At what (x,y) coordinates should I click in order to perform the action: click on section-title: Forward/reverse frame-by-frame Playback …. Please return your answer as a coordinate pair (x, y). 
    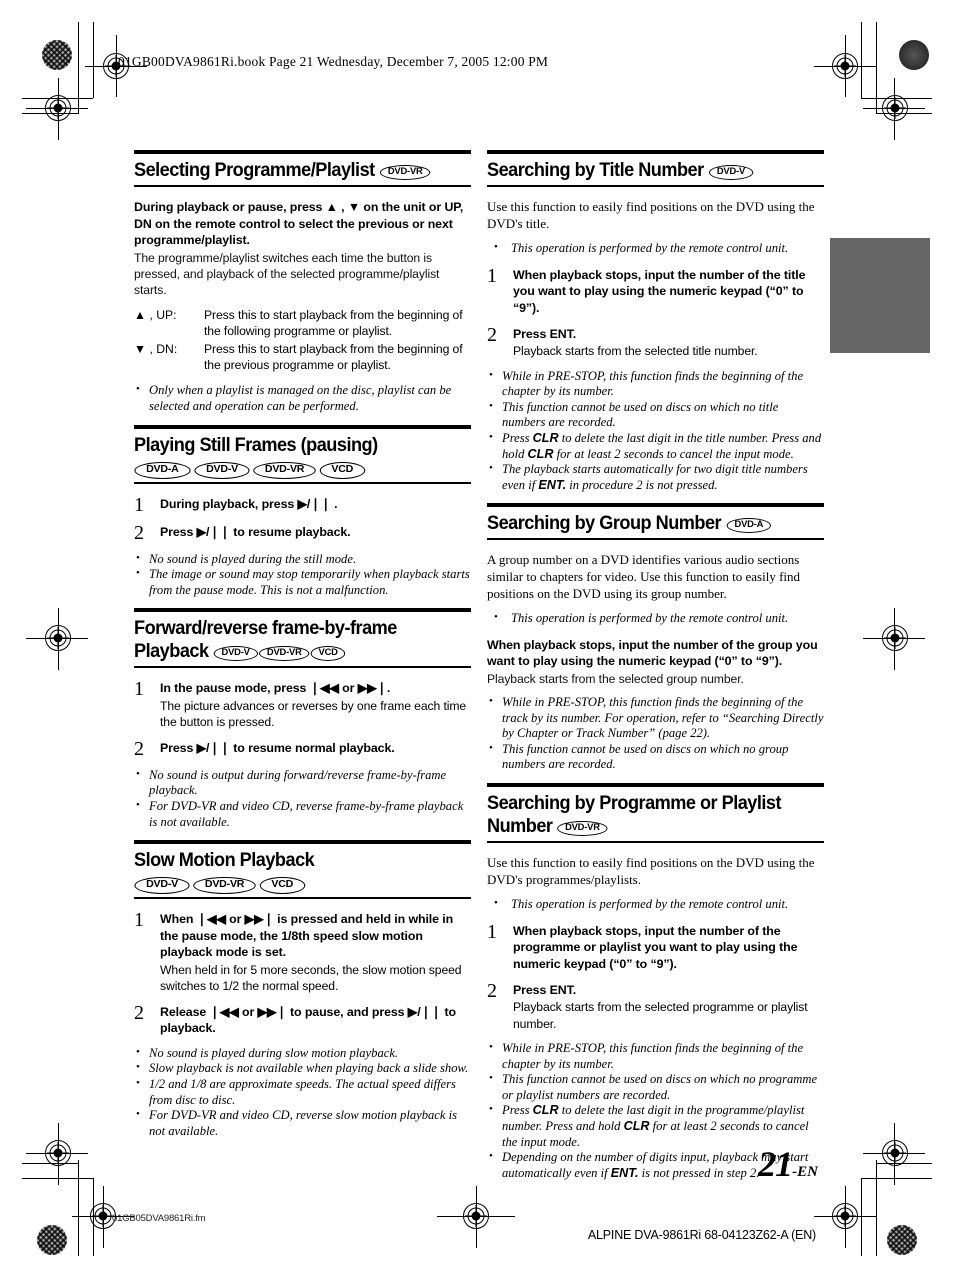
    Looking at the image, I should click on (265, 640).